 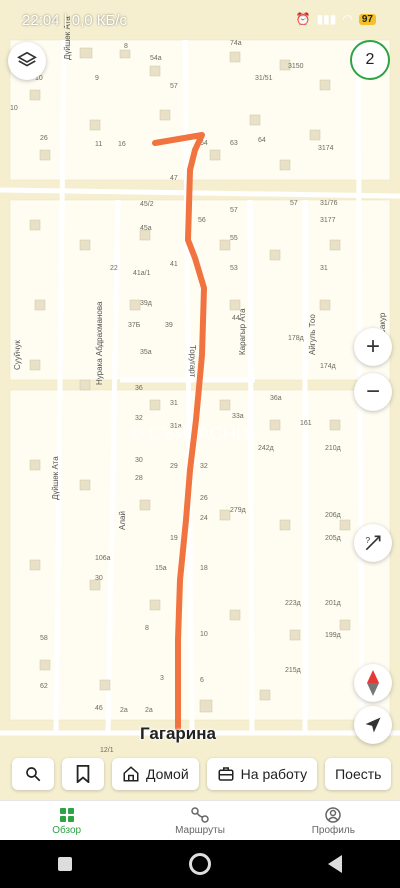 What do you see at coordinates (14, 108) in the screenshot?
I see `svg-text: 10` at bounding box center [14, 108].